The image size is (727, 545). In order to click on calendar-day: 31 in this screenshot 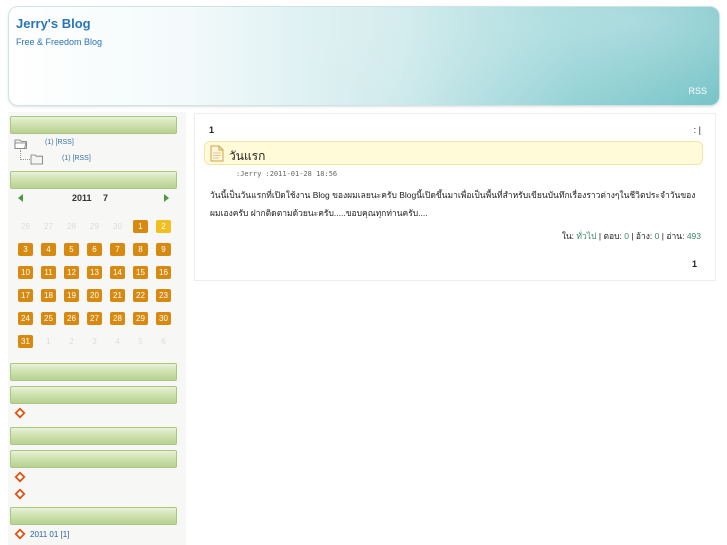, I will do `click(25, 341)`.